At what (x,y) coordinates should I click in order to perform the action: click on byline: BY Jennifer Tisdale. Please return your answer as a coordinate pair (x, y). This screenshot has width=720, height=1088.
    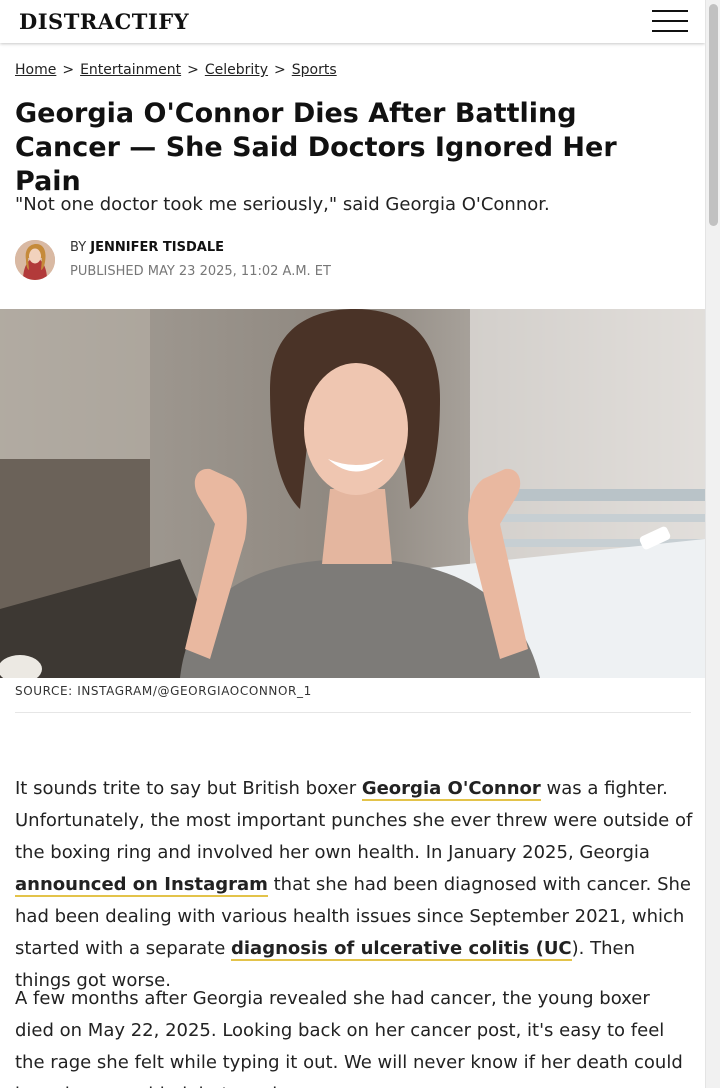
    Looking at the image, I should click on (147, 247).